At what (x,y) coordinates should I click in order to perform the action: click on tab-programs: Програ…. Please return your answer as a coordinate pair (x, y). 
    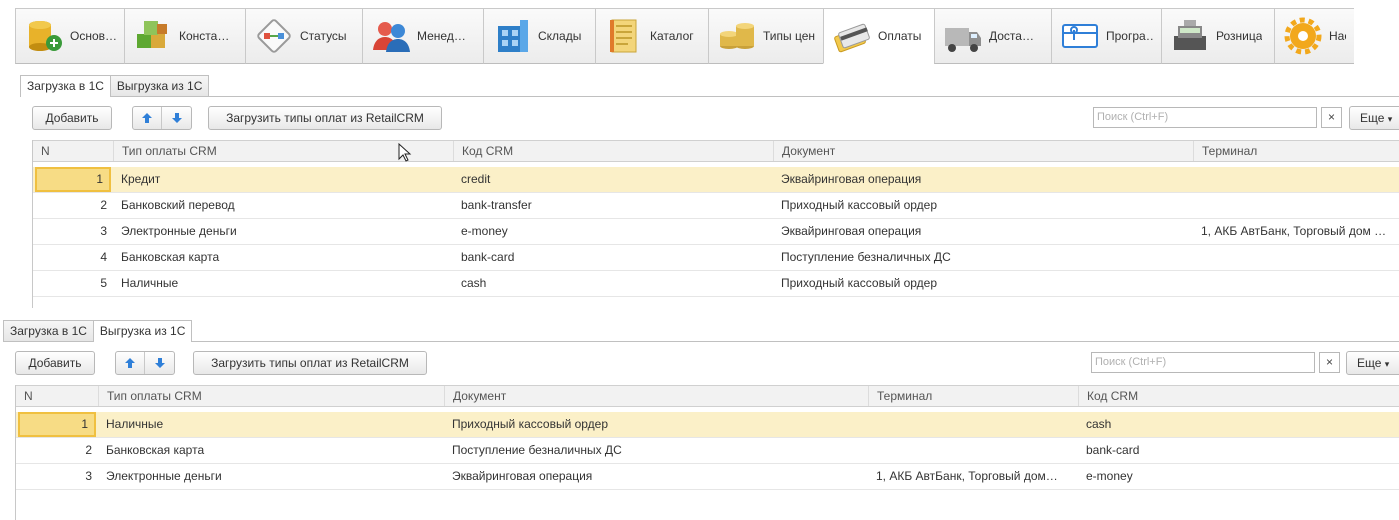
    Looking at the image, I should click on (1106, 36).